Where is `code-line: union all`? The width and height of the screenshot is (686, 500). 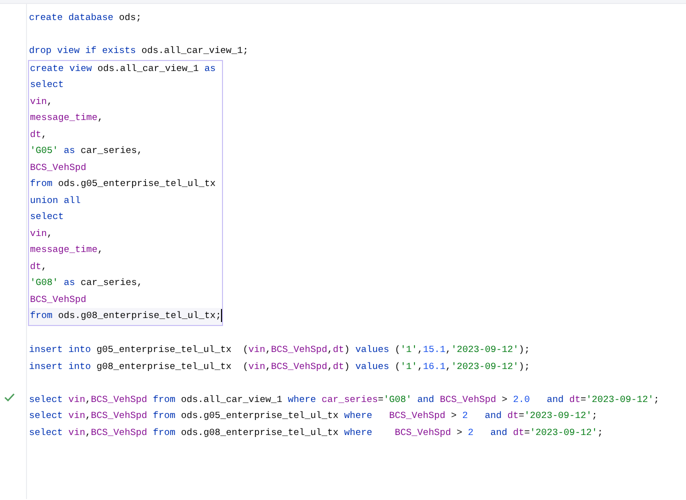
code-line: union all is located at coordinates (55, 201).